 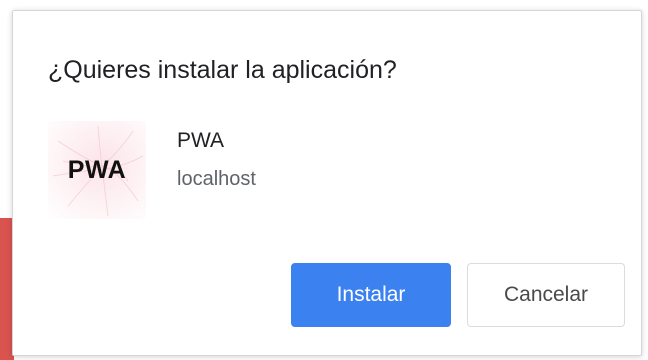 What do you see at coordinates (222, 70) in the screenshot?
I see `dialog-title: ¿Quieres instalar la aplicación?` at bounding box center [222, 70].